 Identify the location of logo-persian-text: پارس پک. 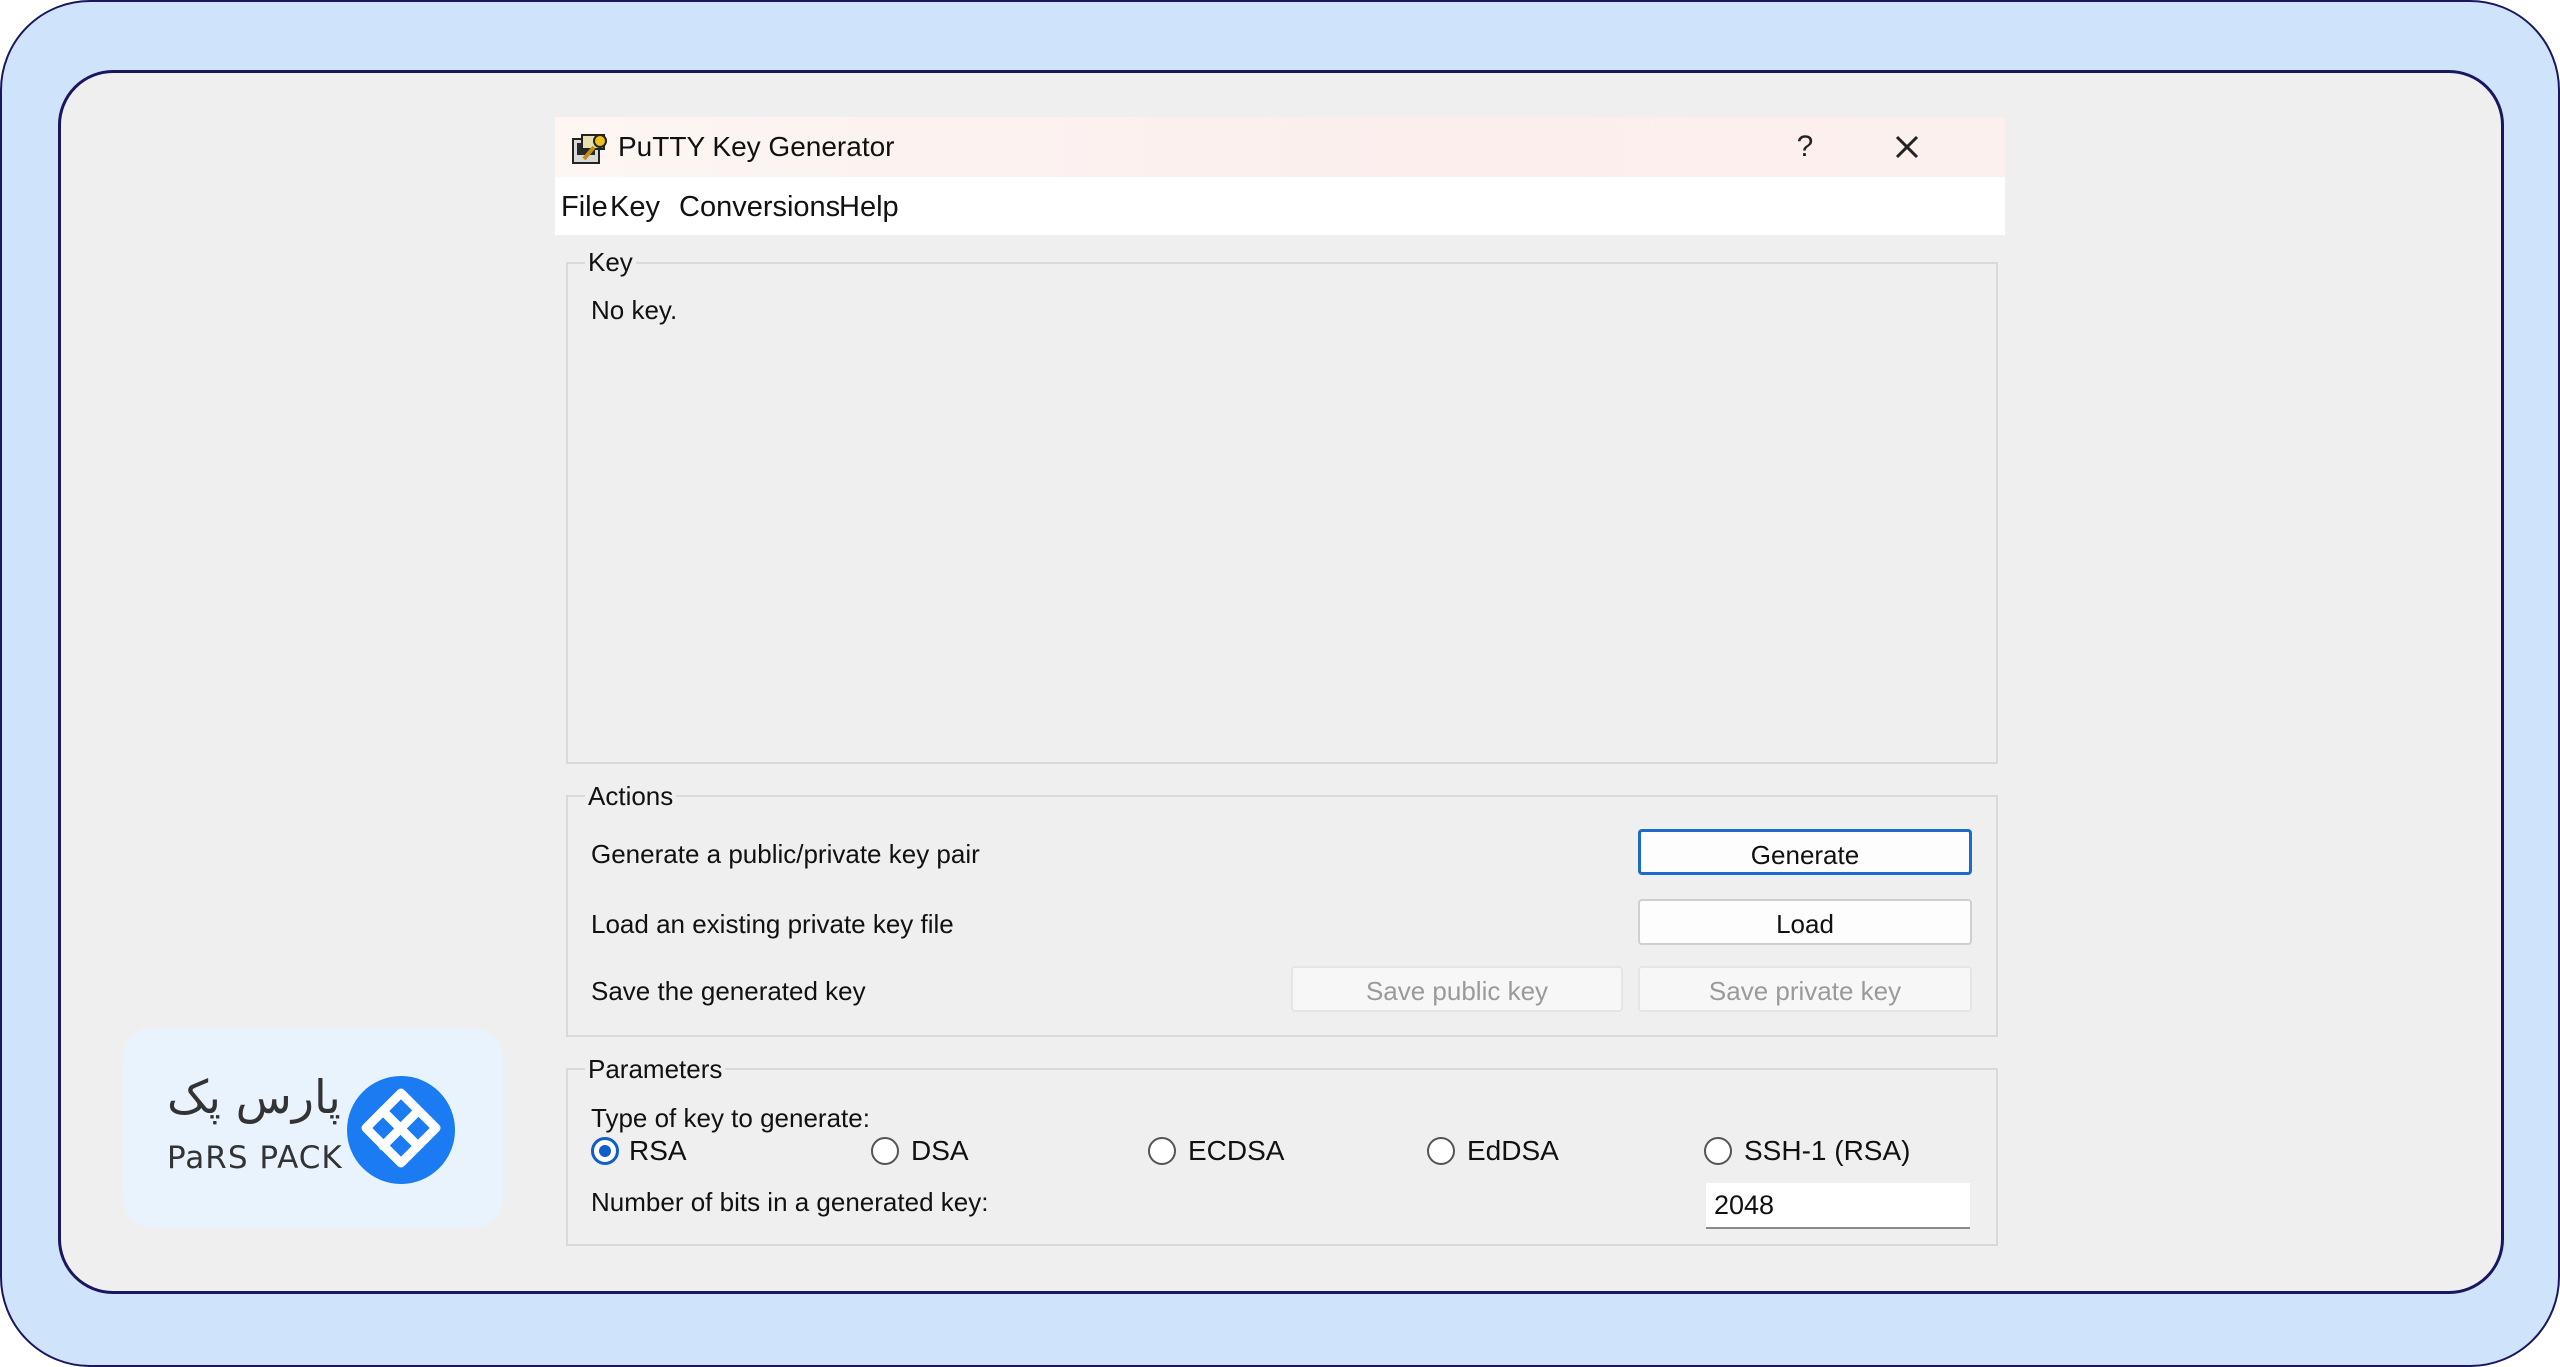
(254, 1097).